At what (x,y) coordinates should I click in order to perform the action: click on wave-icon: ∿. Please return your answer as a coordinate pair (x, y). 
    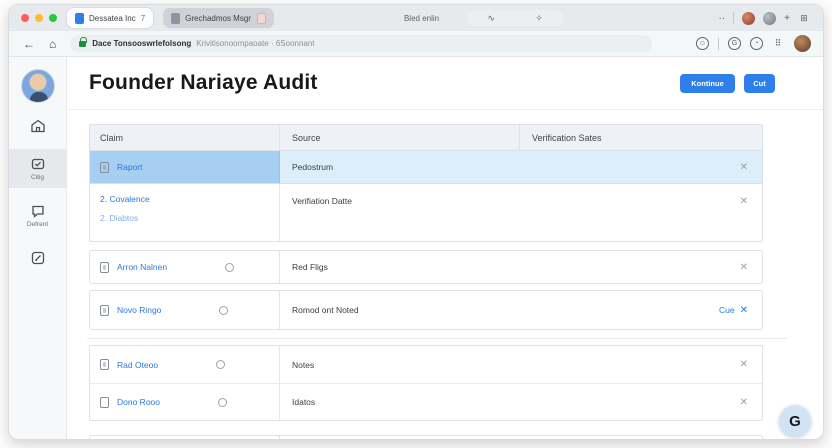
    Looking at the image, I should click on (491, 17).